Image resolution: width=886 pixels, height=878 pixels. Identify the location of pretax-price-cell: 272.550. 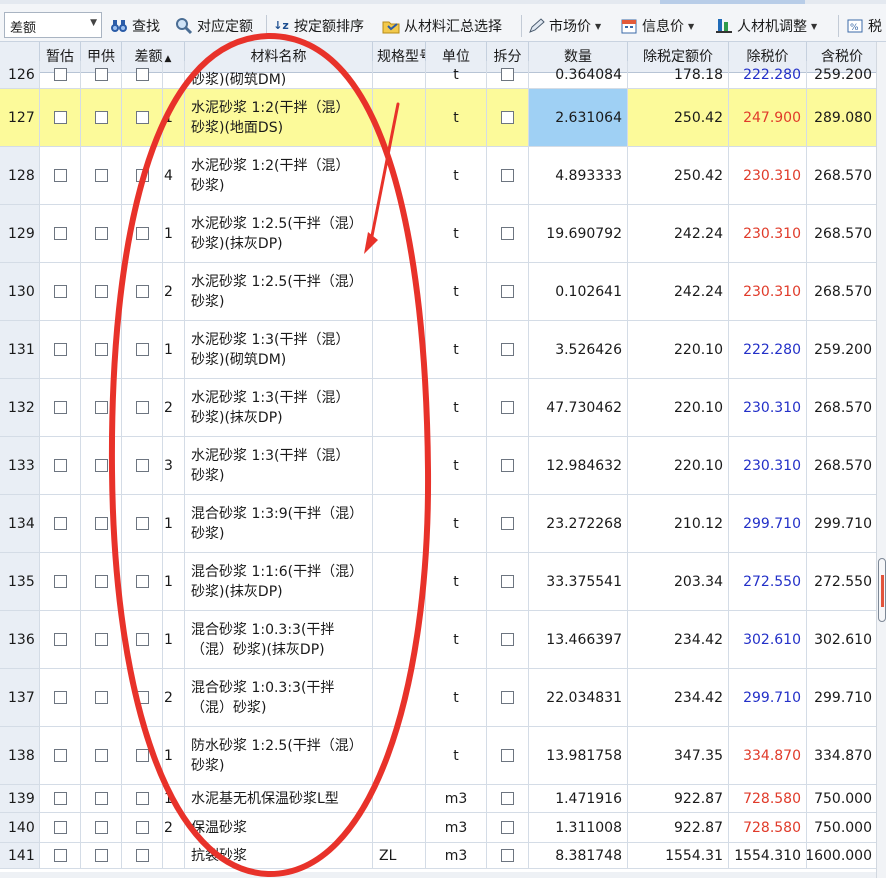
(768, 582).